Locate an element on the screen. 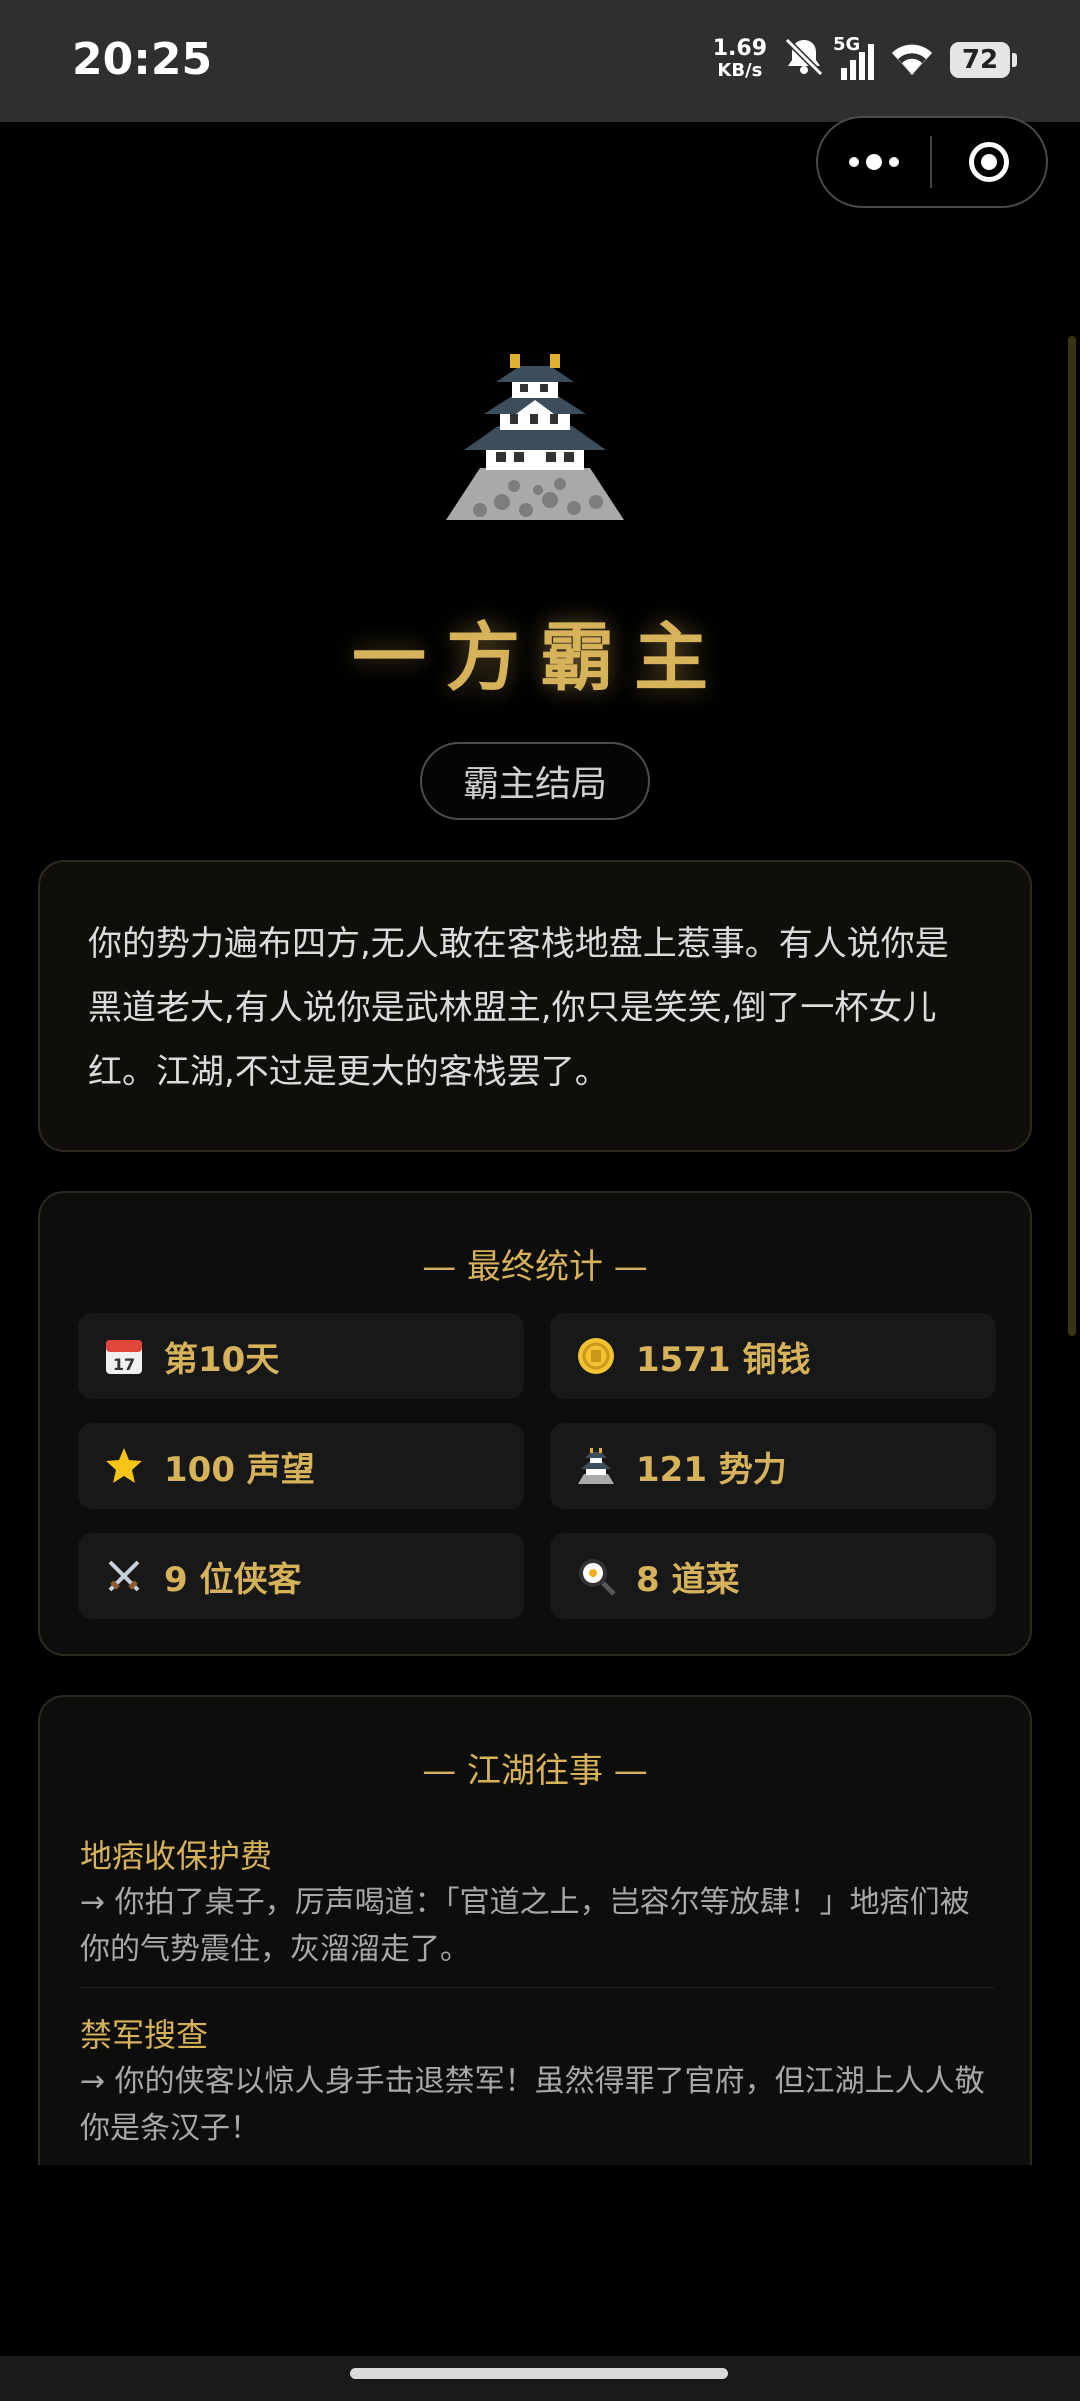  network-speed-unit: KB/s is located at coordinates (740, 70).